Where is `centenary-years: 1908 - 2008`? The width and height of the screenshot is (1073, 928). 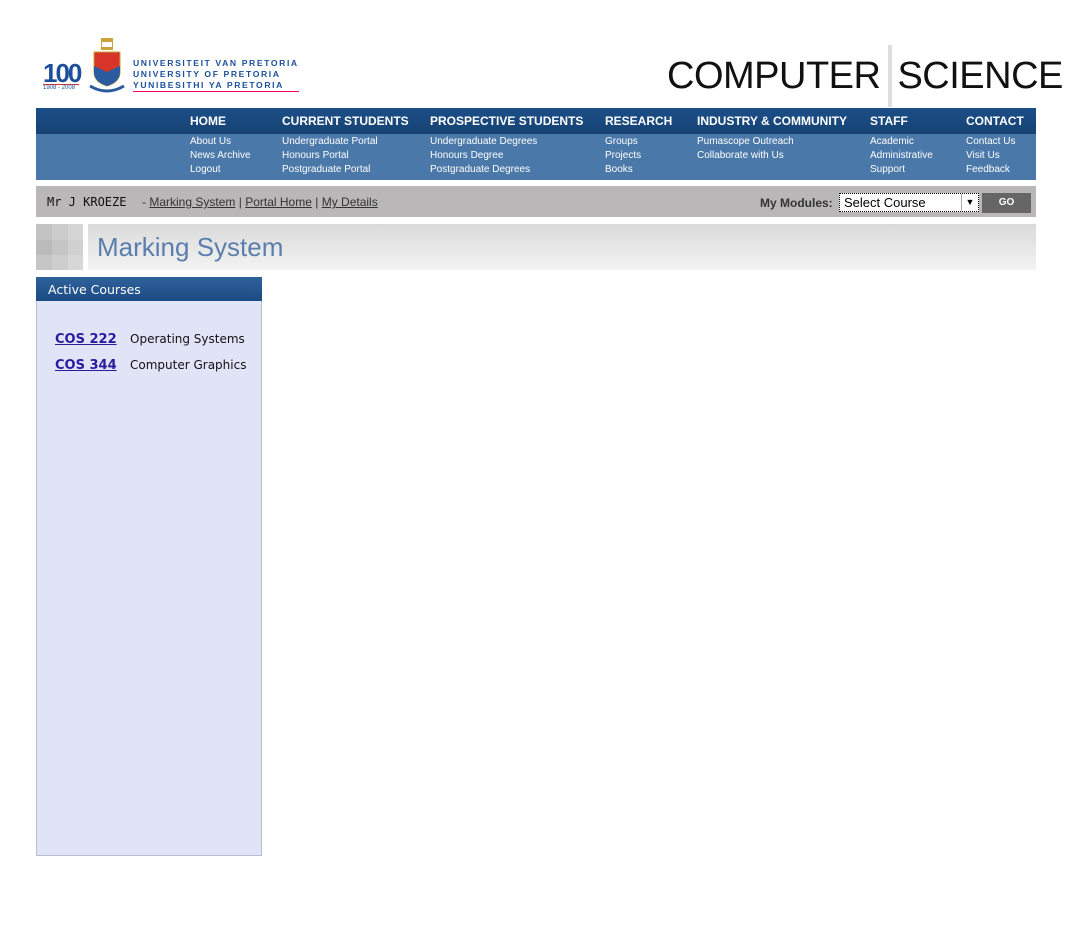 centenary-years: 1908 - 2008 is located at coordinates (61, 87).